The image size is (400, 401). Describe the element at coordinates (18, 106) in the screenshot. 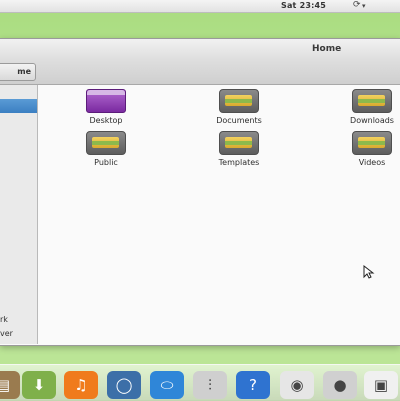

I see `sidebar-item-selected` at that location.